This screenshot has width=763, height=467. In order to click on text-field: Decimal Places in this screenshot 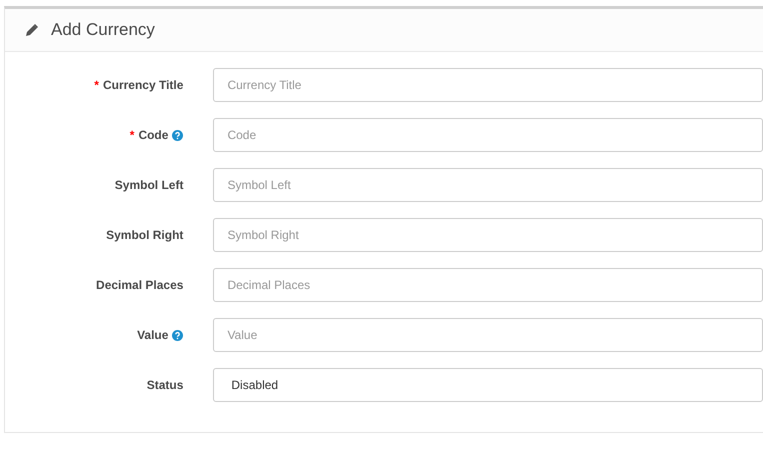, I will do `click(488, 285)`.